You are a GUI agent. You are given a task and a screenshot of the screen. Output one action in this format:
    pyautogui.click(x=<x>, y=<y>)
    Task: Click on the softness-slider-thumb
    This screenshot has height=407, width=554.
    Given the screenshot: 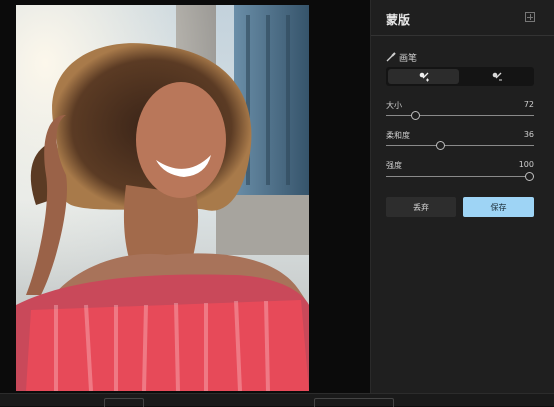 What is the action you would take?
    pyautogui.click(x=441, y=145)
    